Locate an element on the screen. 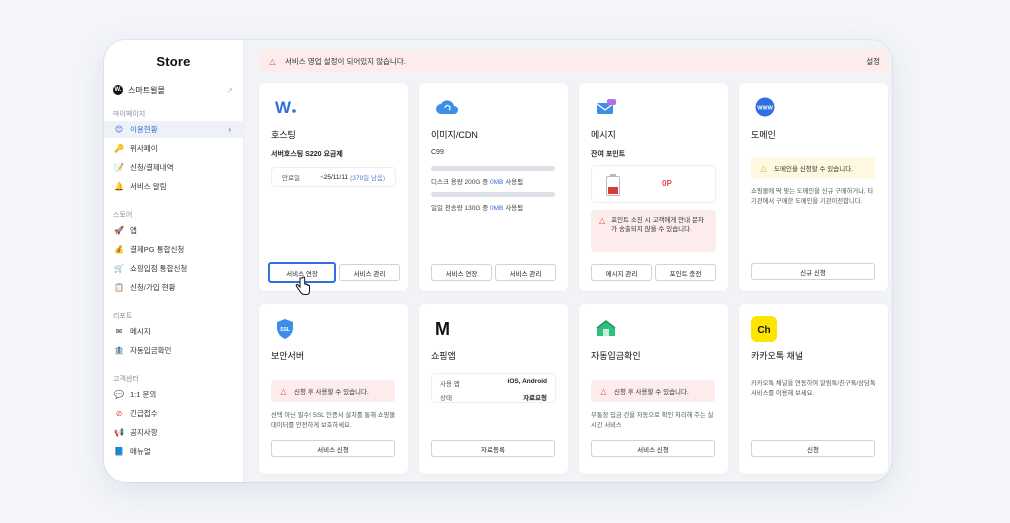 The height and width of the screenshot is (523, 1010). section-title-mypage: 마이페이지 is located at coordinates (129, 114).